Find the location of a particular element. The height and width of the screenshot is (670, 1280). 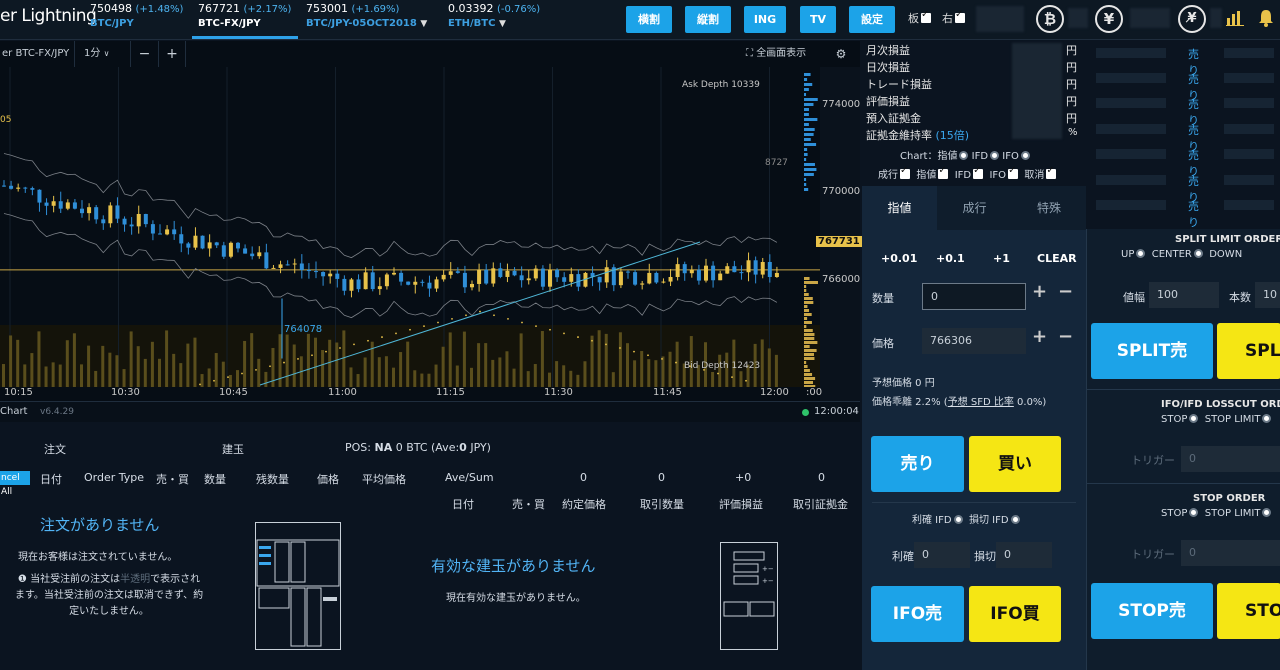

bar-chart-icon is located at coordinates (1235, 19).